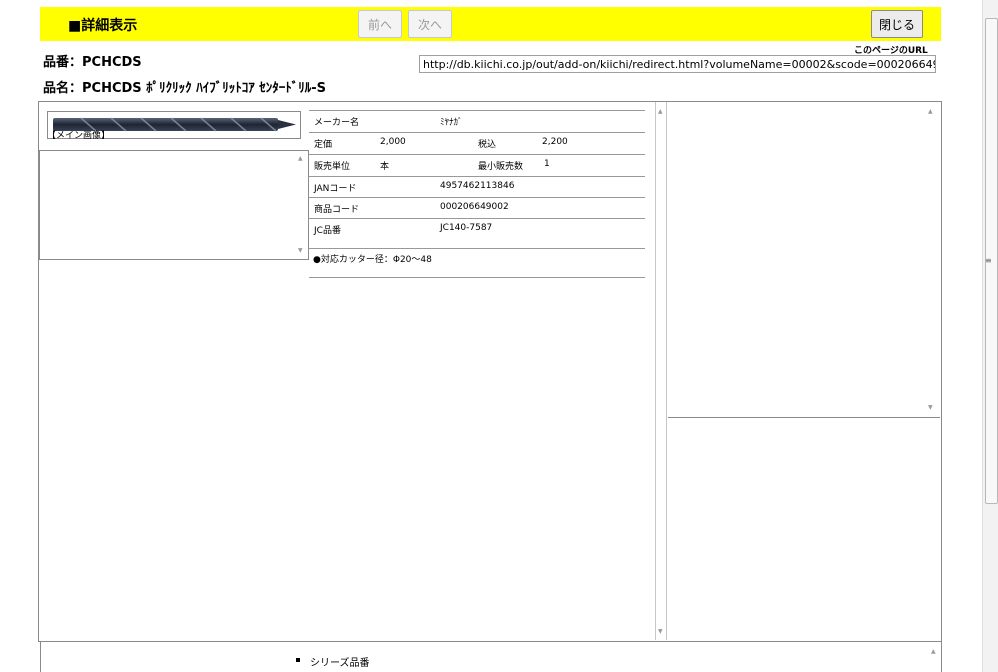 This screenshot has height=672, width=998. I want to click on spec-label: 定価, so click(323, 145).